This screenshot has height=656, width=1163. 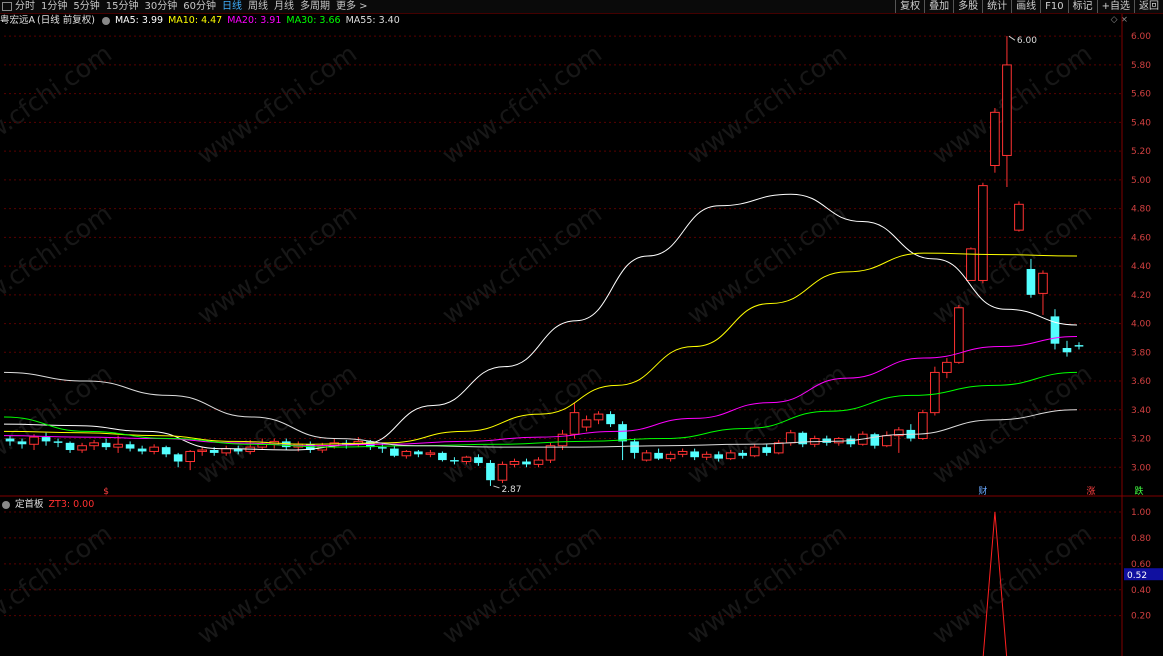 I want to click on price-tick-label: 5.80, so click(x=1141, y=66).